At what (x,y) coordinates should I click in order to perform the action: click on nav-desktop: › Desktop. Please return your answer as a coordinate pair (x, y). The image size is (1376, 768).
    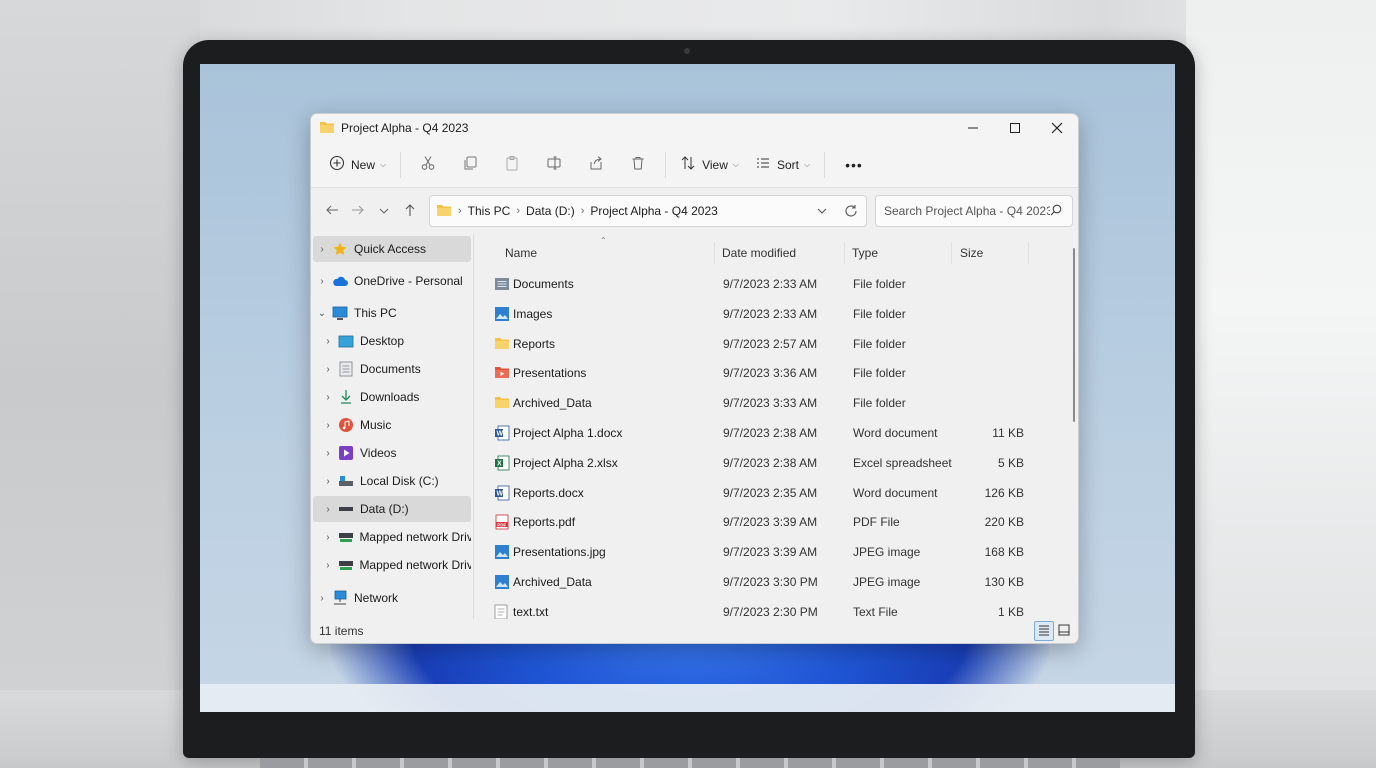
    Looking at the image, I should click on (395, 341).